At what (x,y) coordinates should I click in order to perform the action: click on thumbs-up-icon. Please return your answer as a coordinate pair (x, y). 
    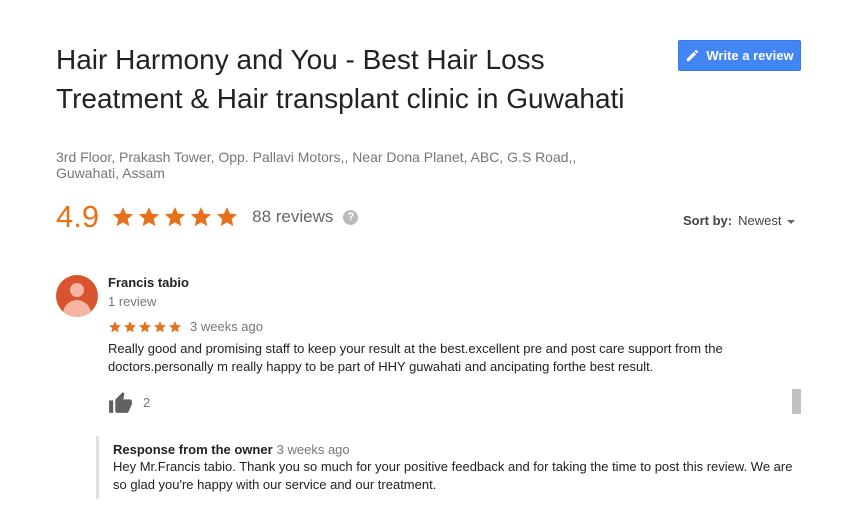
    Looking at the image, I should click on (120, 402).